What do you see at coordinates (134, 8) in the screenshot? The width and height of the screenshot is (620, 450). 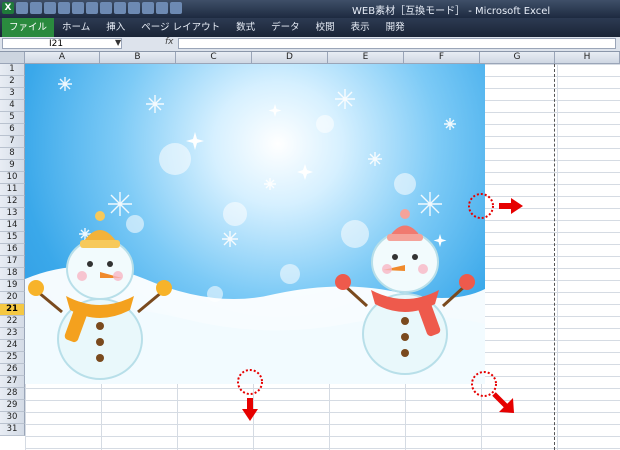 I see `format-painter-icon` at bounding box center [134, 8].